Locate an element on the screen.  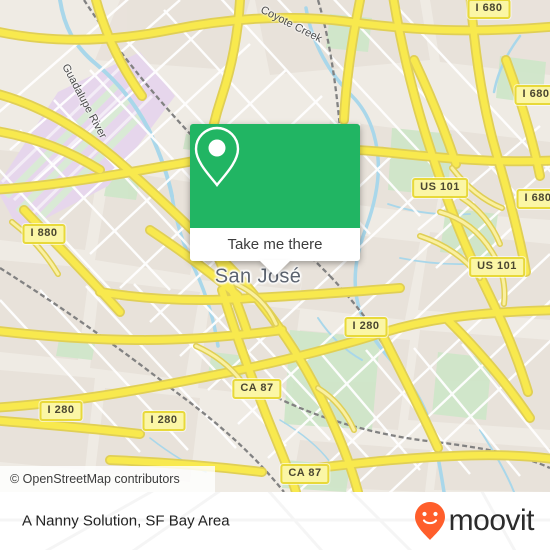
moovit-logo: moovit is located at coordinates (474, 521).